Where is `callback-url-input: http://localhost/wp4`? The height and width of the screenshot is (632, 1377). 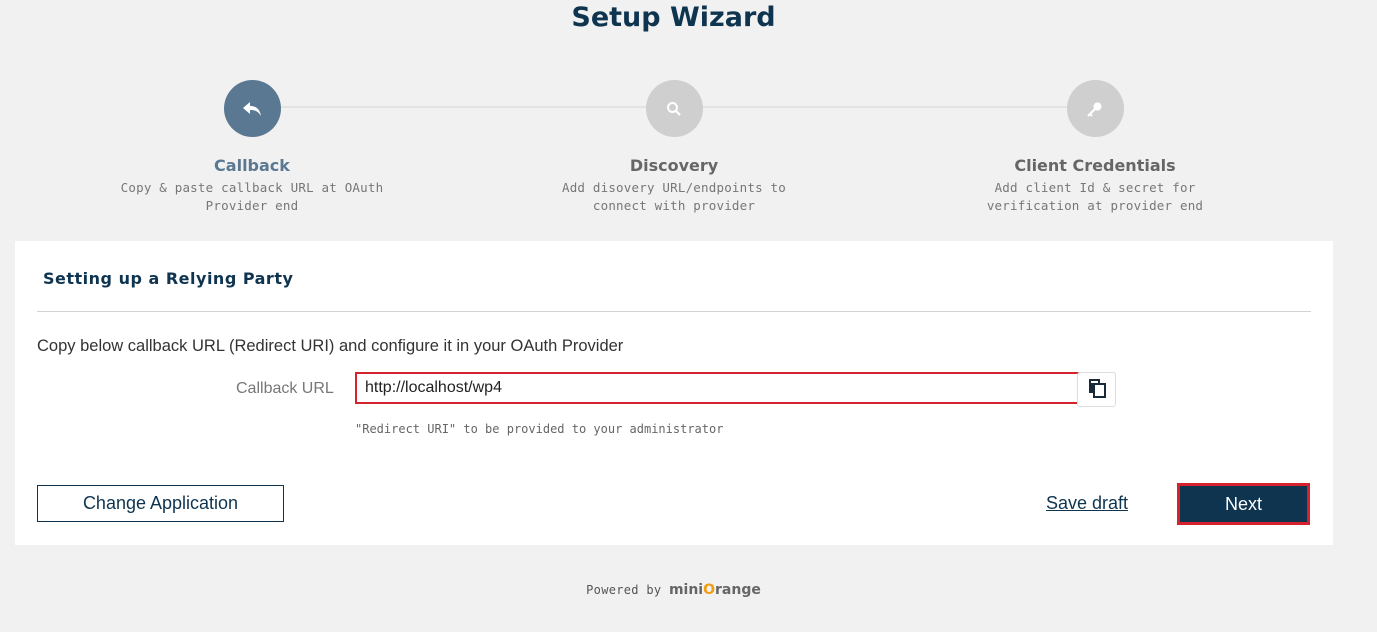
callback-url-input: http://localhost/wp4 is located at coordinates (717, 388).